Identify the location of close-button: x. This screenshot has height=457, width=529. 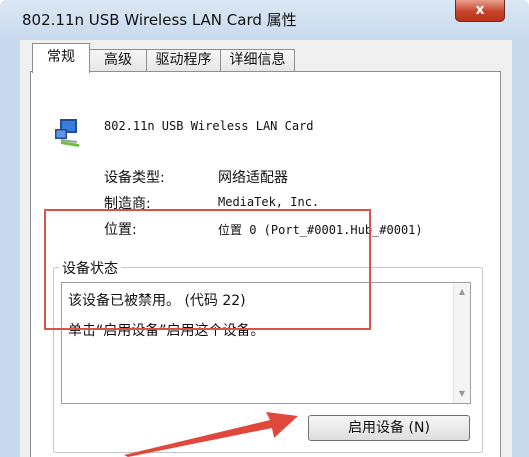
(480, 11).